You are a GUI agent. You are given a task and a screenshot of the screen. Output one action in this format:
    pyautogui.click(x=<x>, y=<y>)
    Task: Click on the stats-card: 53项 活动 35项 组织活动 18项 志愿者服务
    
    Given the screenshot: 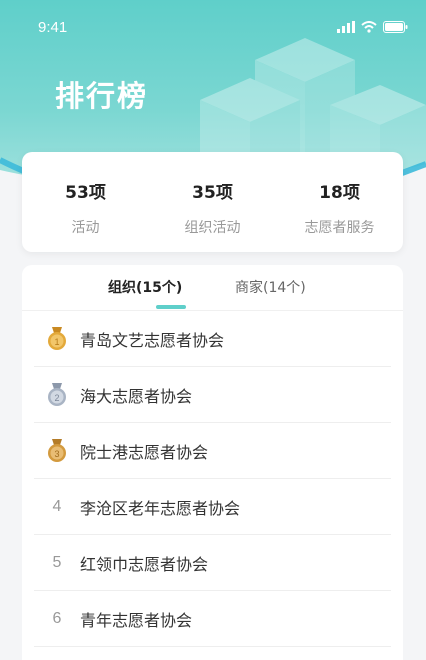 What is the action you would take?
    pyautogui.click(x=212, y=202)
    